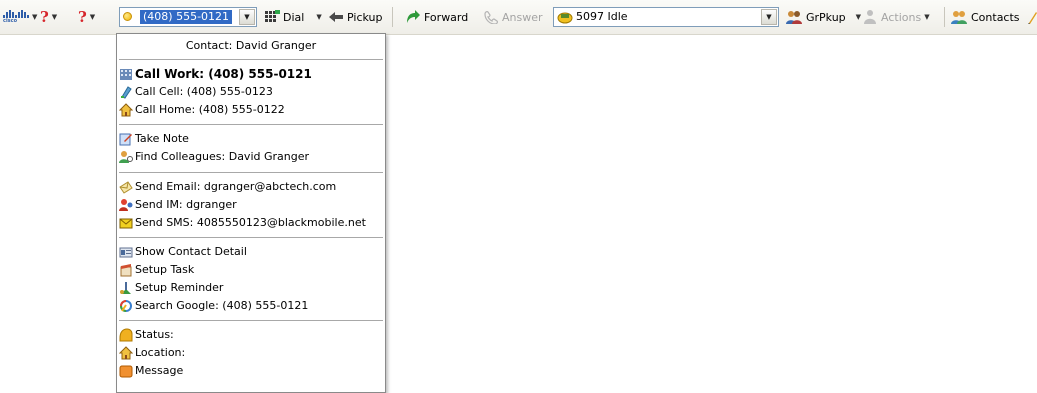 Image resolution: width=1037 pixels, height=393 pixels. What do you see at coordinates (126, 335) in the screenshot?
I see `status-bubble-icon` at bounding box center [126, 335].